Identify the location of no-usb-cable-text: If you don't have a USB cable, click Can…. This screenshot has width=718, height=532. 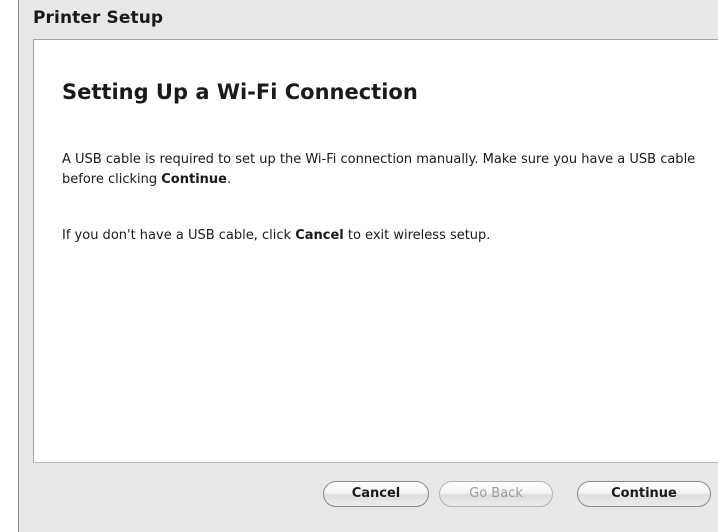
(382, 236).